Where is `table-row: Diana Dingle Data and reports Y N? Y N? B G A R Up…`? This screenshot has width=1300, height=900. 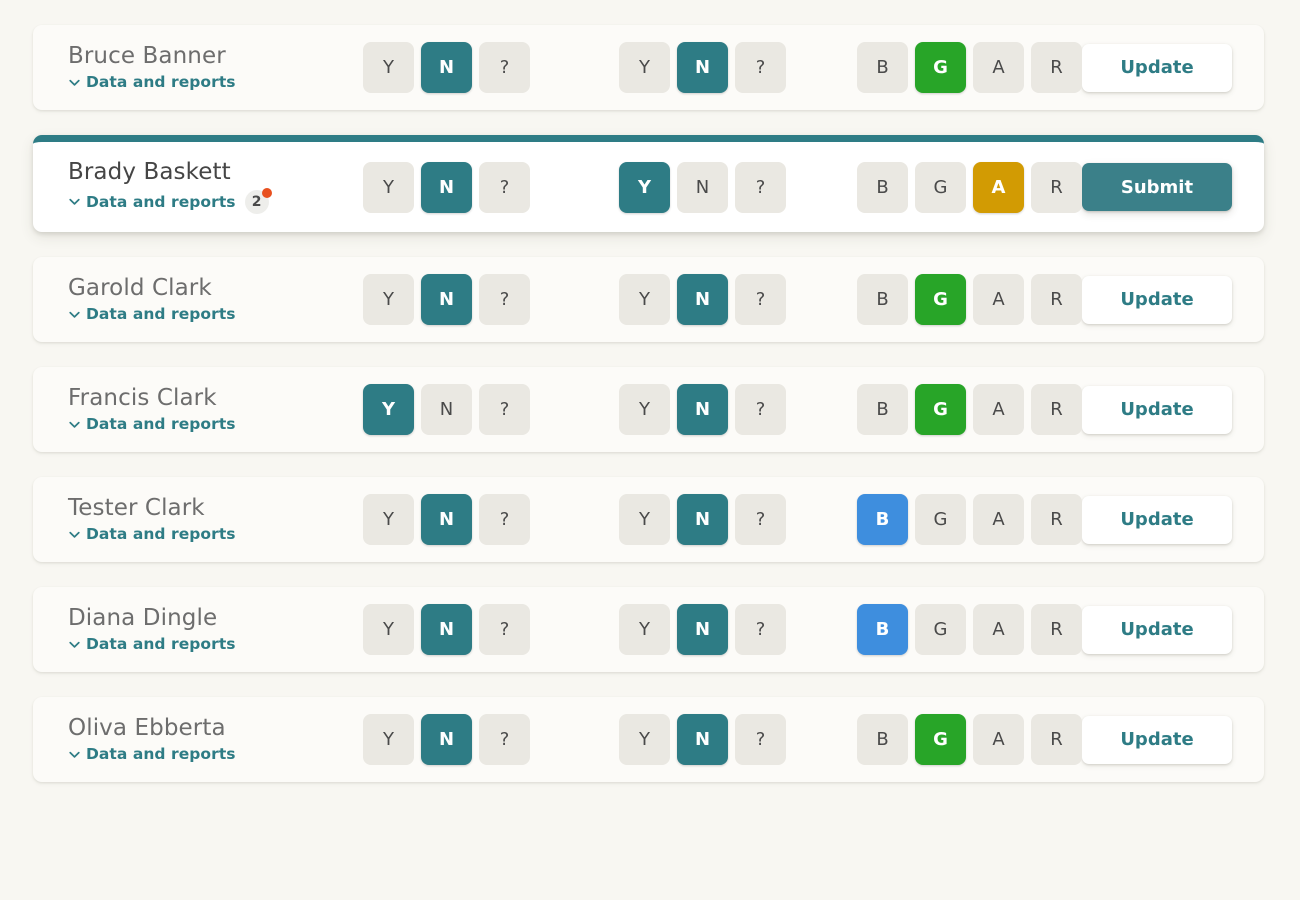 table-row: Diana Dingle Data and reports Y N? Y N? B G A R Up… is located at coordinates (648, 629).